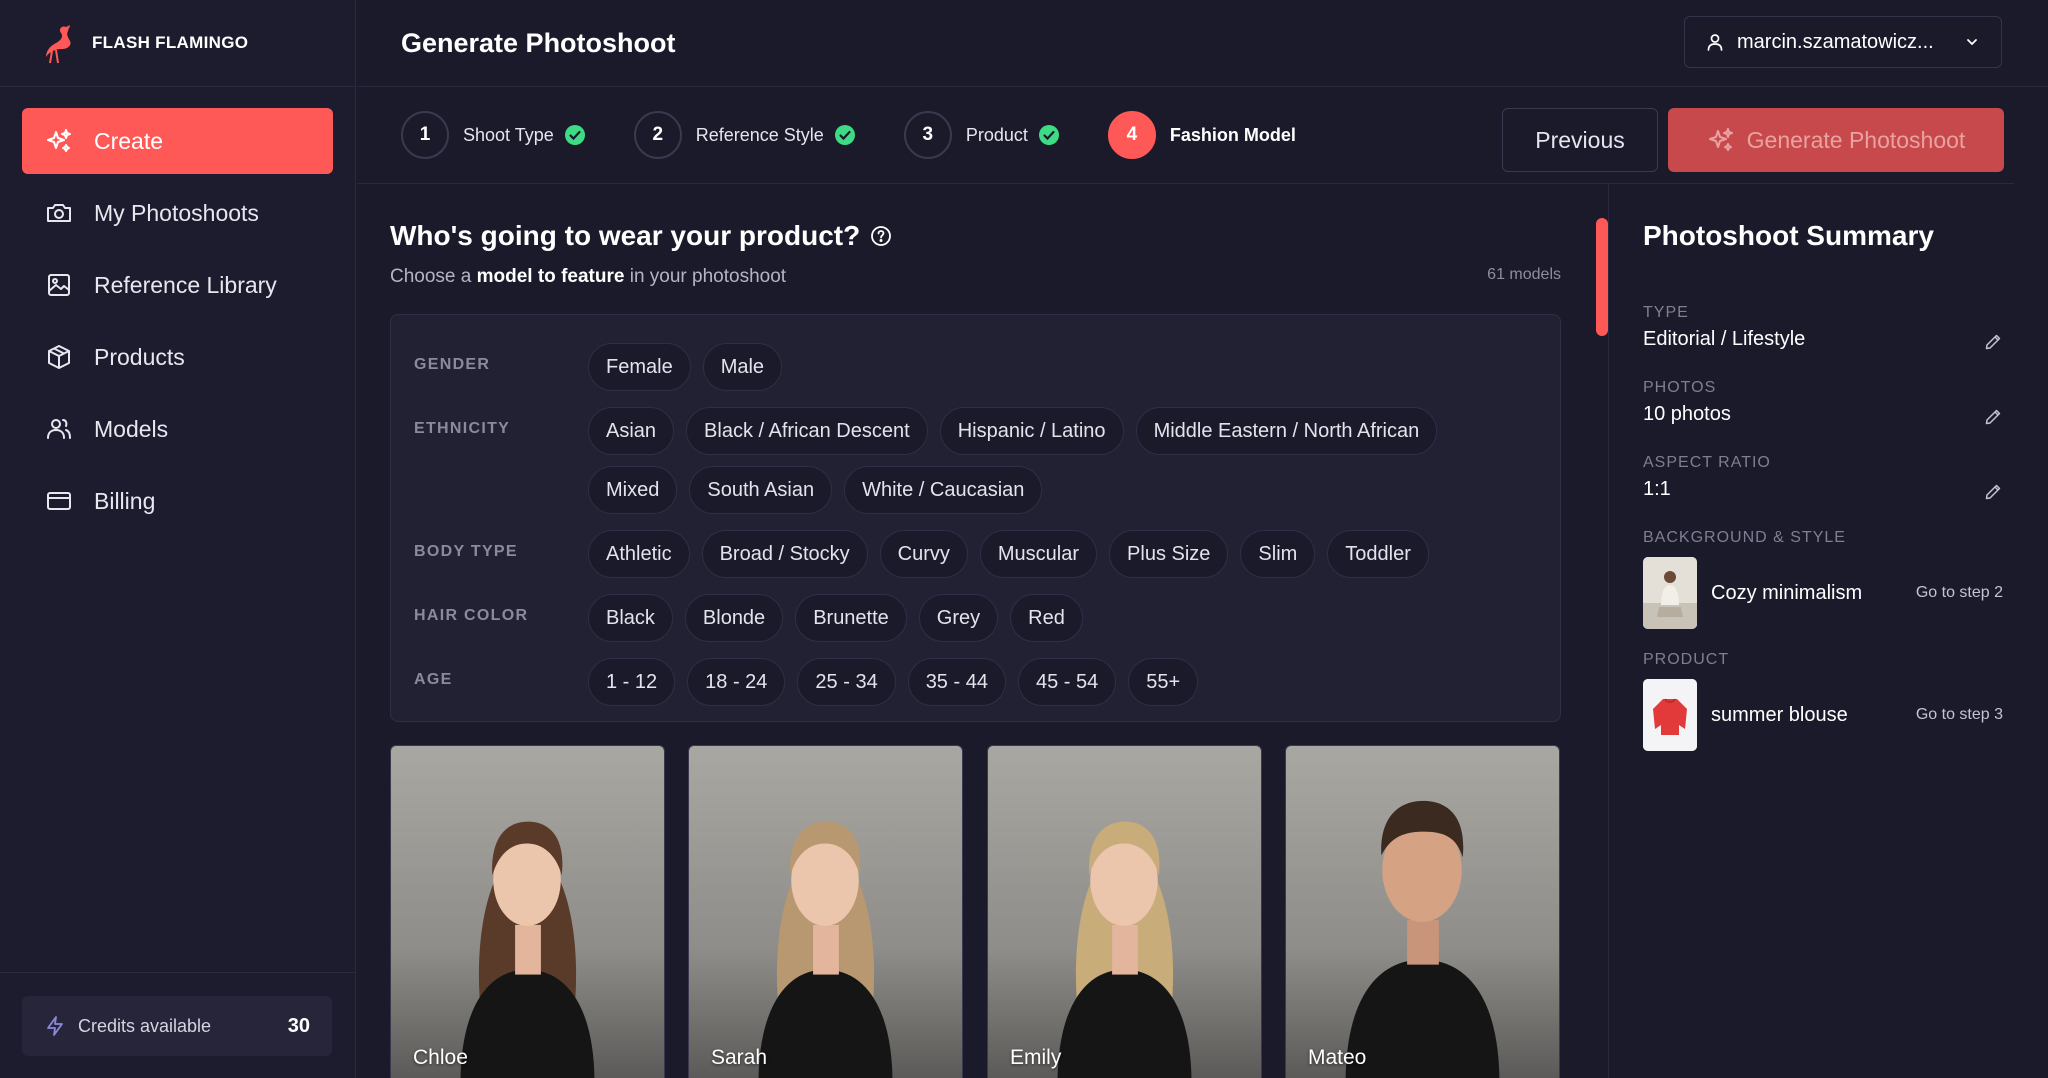  Describe the element at coordinates (1724, 339) in the screenshot. I see `summary-value: Editorial / Lifestyle` at that location.